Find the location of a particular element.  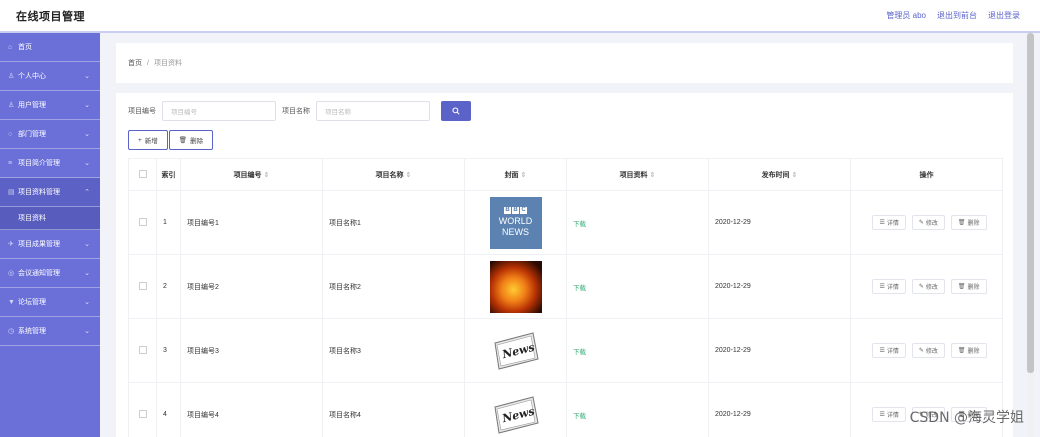

delete-button: 🗑 删除 is located at coordinates (191, 140).